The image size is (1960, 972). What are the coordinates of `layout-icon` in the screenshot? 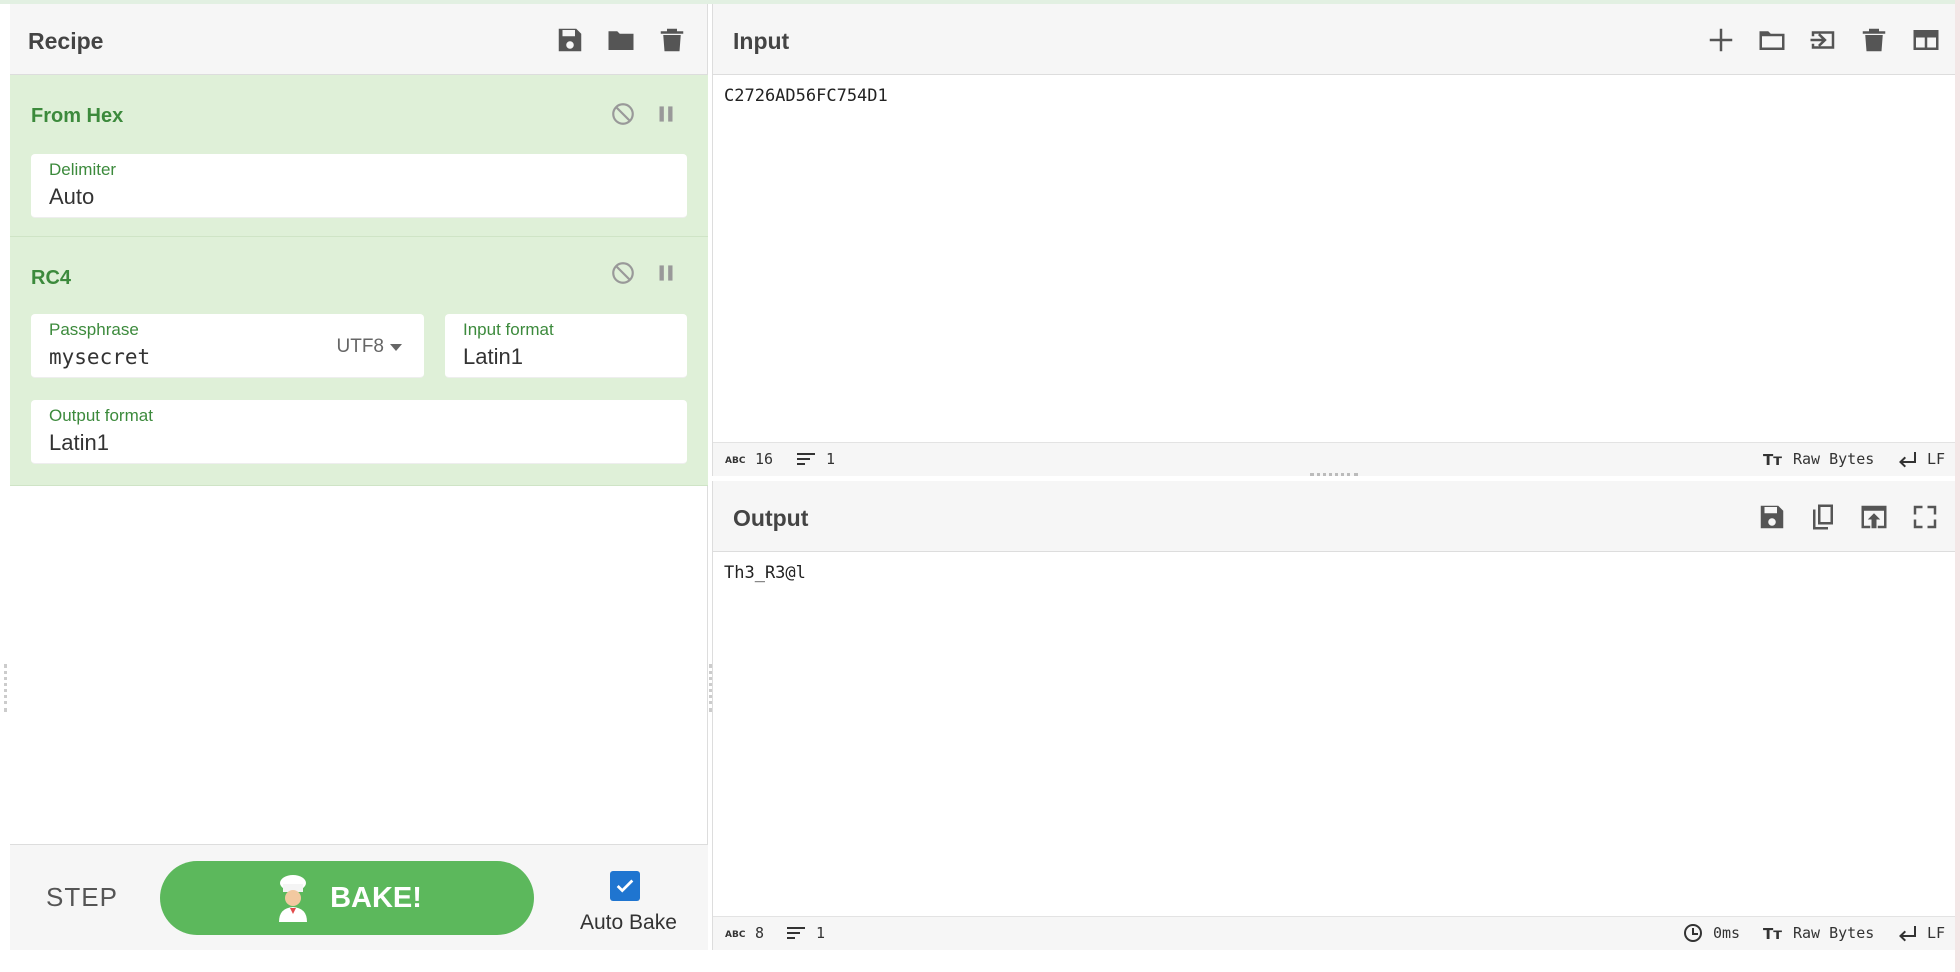 It's located at (1926, 40).